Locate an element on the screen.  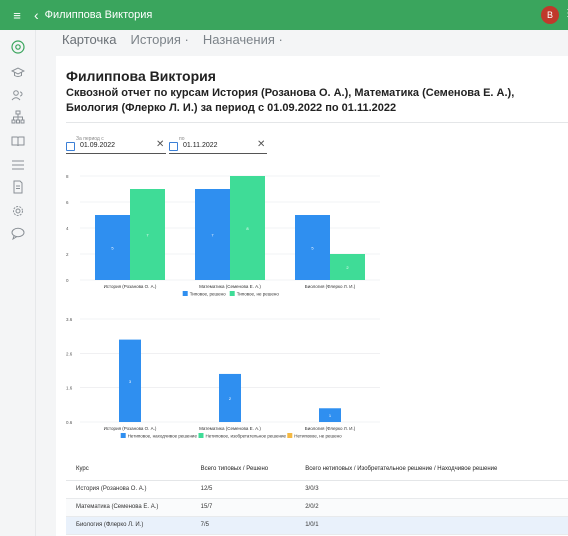
org-chart-icon is located at coordinates (18, 117).